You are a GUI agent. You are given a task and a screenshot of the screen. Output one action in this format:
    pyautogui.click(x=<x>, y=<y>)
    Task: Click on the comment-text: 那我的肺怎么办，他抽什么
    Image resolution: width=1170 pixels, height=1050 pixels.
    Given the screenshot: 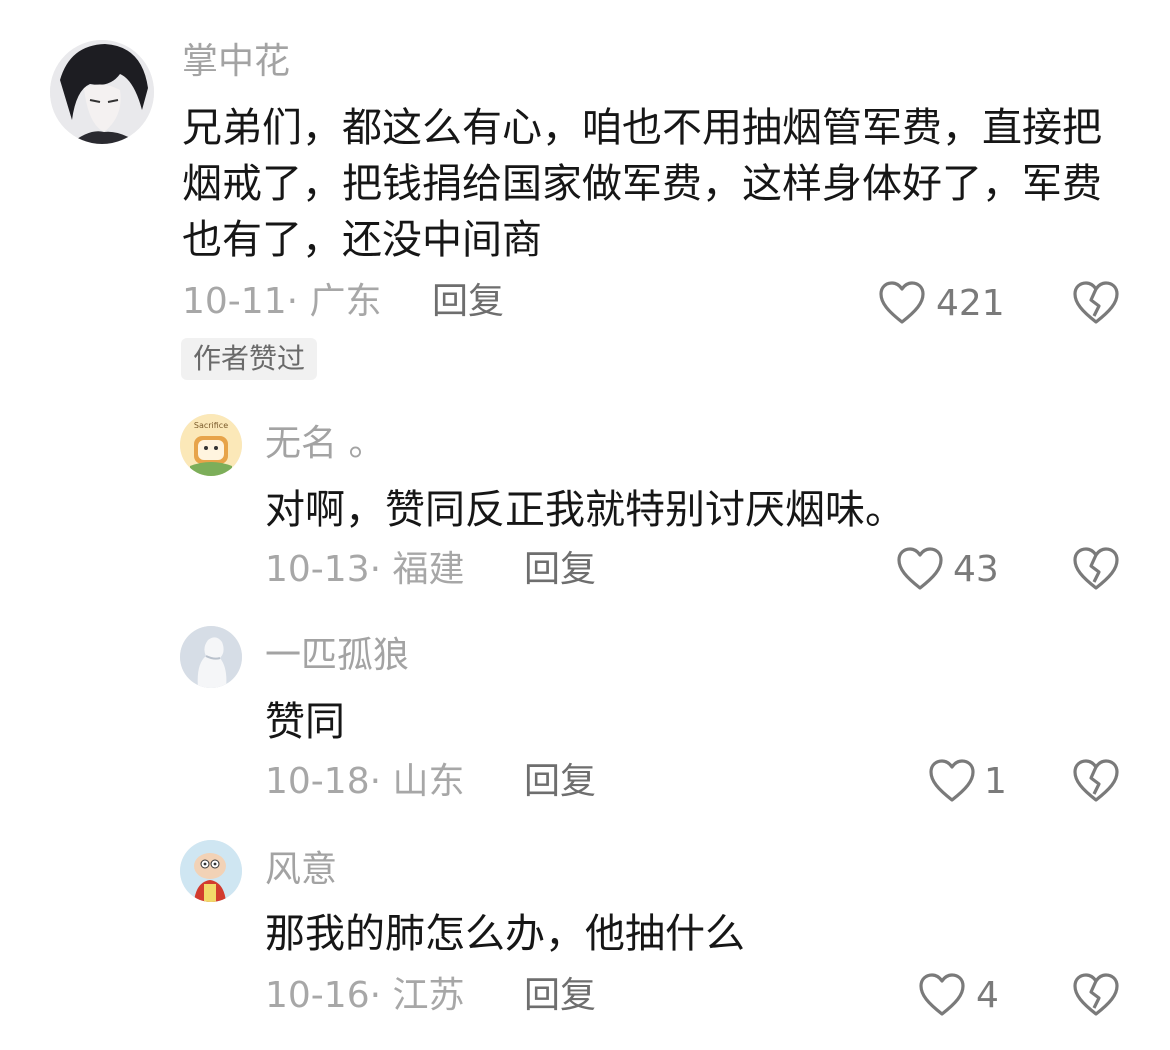 What is the action you would take?
    pyautogui.click(x=505, y=934)
    